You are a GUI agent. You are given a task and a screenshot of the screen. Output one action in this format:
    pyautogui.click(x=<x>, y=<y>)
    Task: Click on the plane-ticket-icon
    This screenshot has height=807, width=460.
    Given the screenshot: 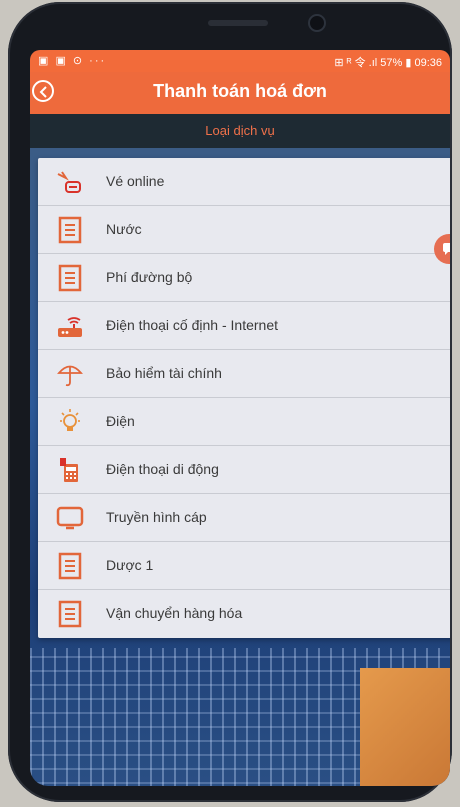 What is the action you would take?
    pyautogui.click(x=69, y=182)
    